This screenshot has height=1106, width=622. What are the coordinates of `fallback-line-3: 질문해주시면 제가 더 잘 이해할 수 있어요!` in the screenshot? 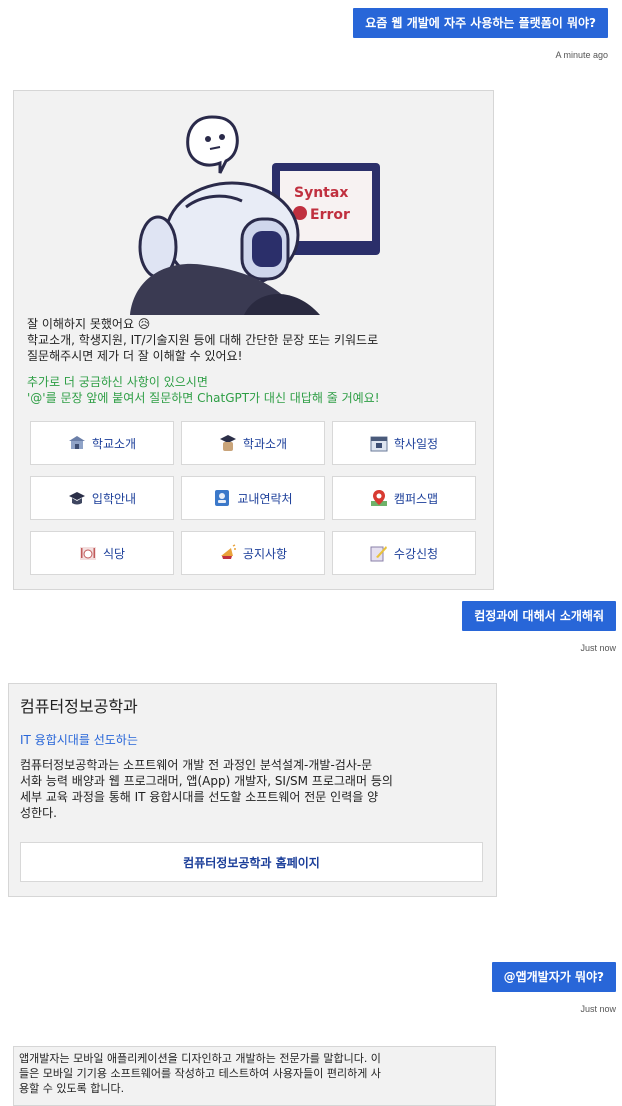 It's located at (135, 356).